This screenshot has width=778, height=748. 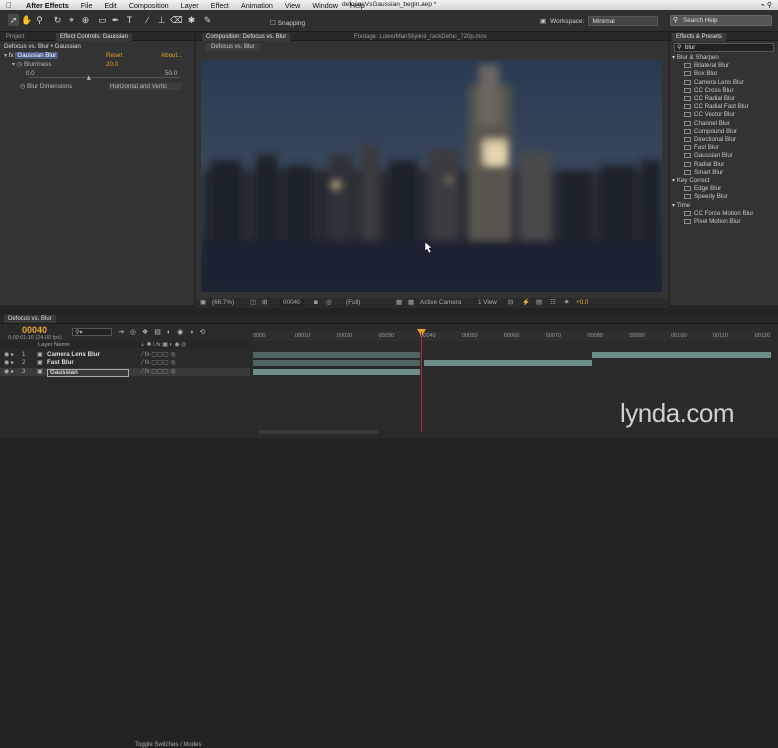 What do you see at coordinates (13, 20) in the screenshot?
I see `selection-tool-icon: ➚` at bounding box center [13, 20].